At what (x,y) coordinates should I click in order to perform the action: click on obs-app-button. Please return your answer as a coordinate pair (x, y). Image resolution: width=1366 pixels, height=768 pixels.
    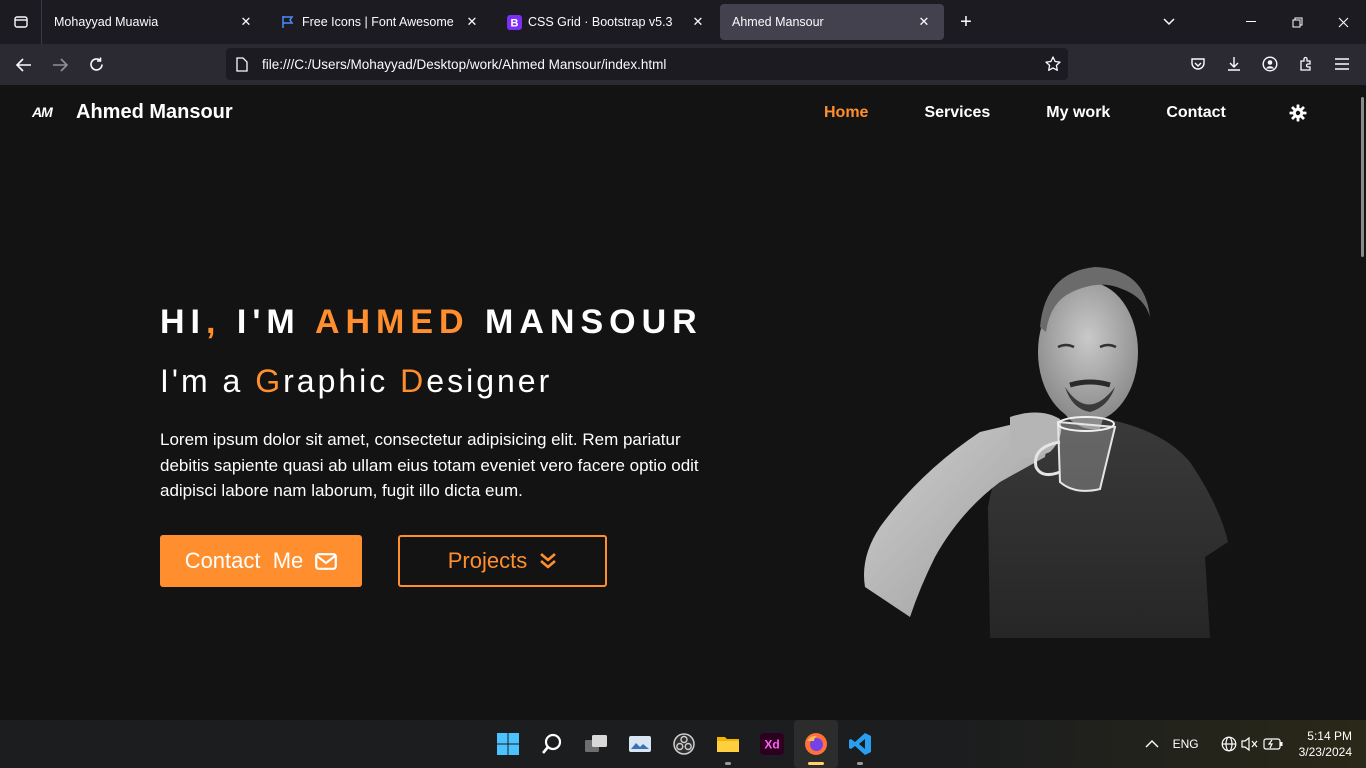
    Looking at the image, I should click on (684, 744).